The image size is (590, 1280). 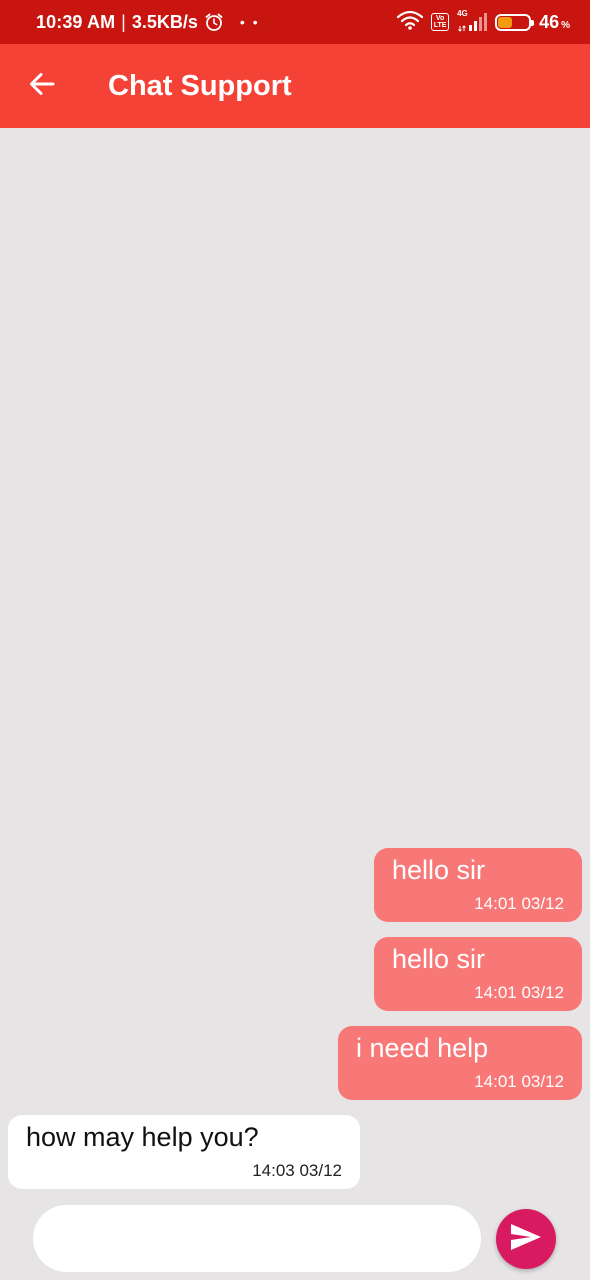 I want to click on battery-icon, so click(x=515, y=22).